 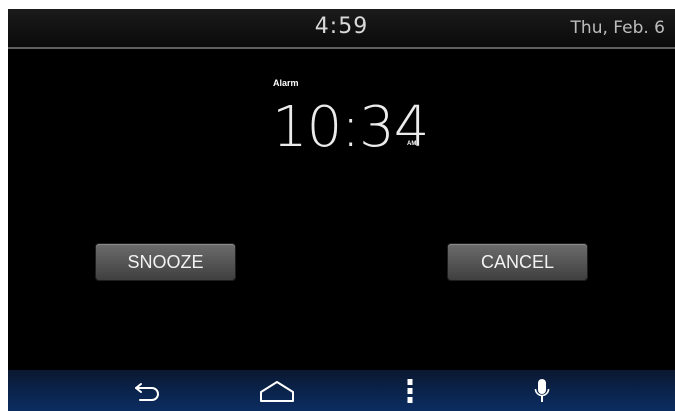 What do you see at coordinates (341, 29) in the screenshot?
I see `status-bar: 4:59 Thu, Feb. 6` at bounding box center [341, 29].